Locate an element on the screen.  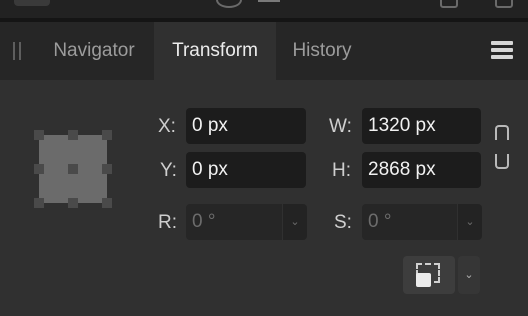
y-field: 0 px is located at coordinates (246, 170).